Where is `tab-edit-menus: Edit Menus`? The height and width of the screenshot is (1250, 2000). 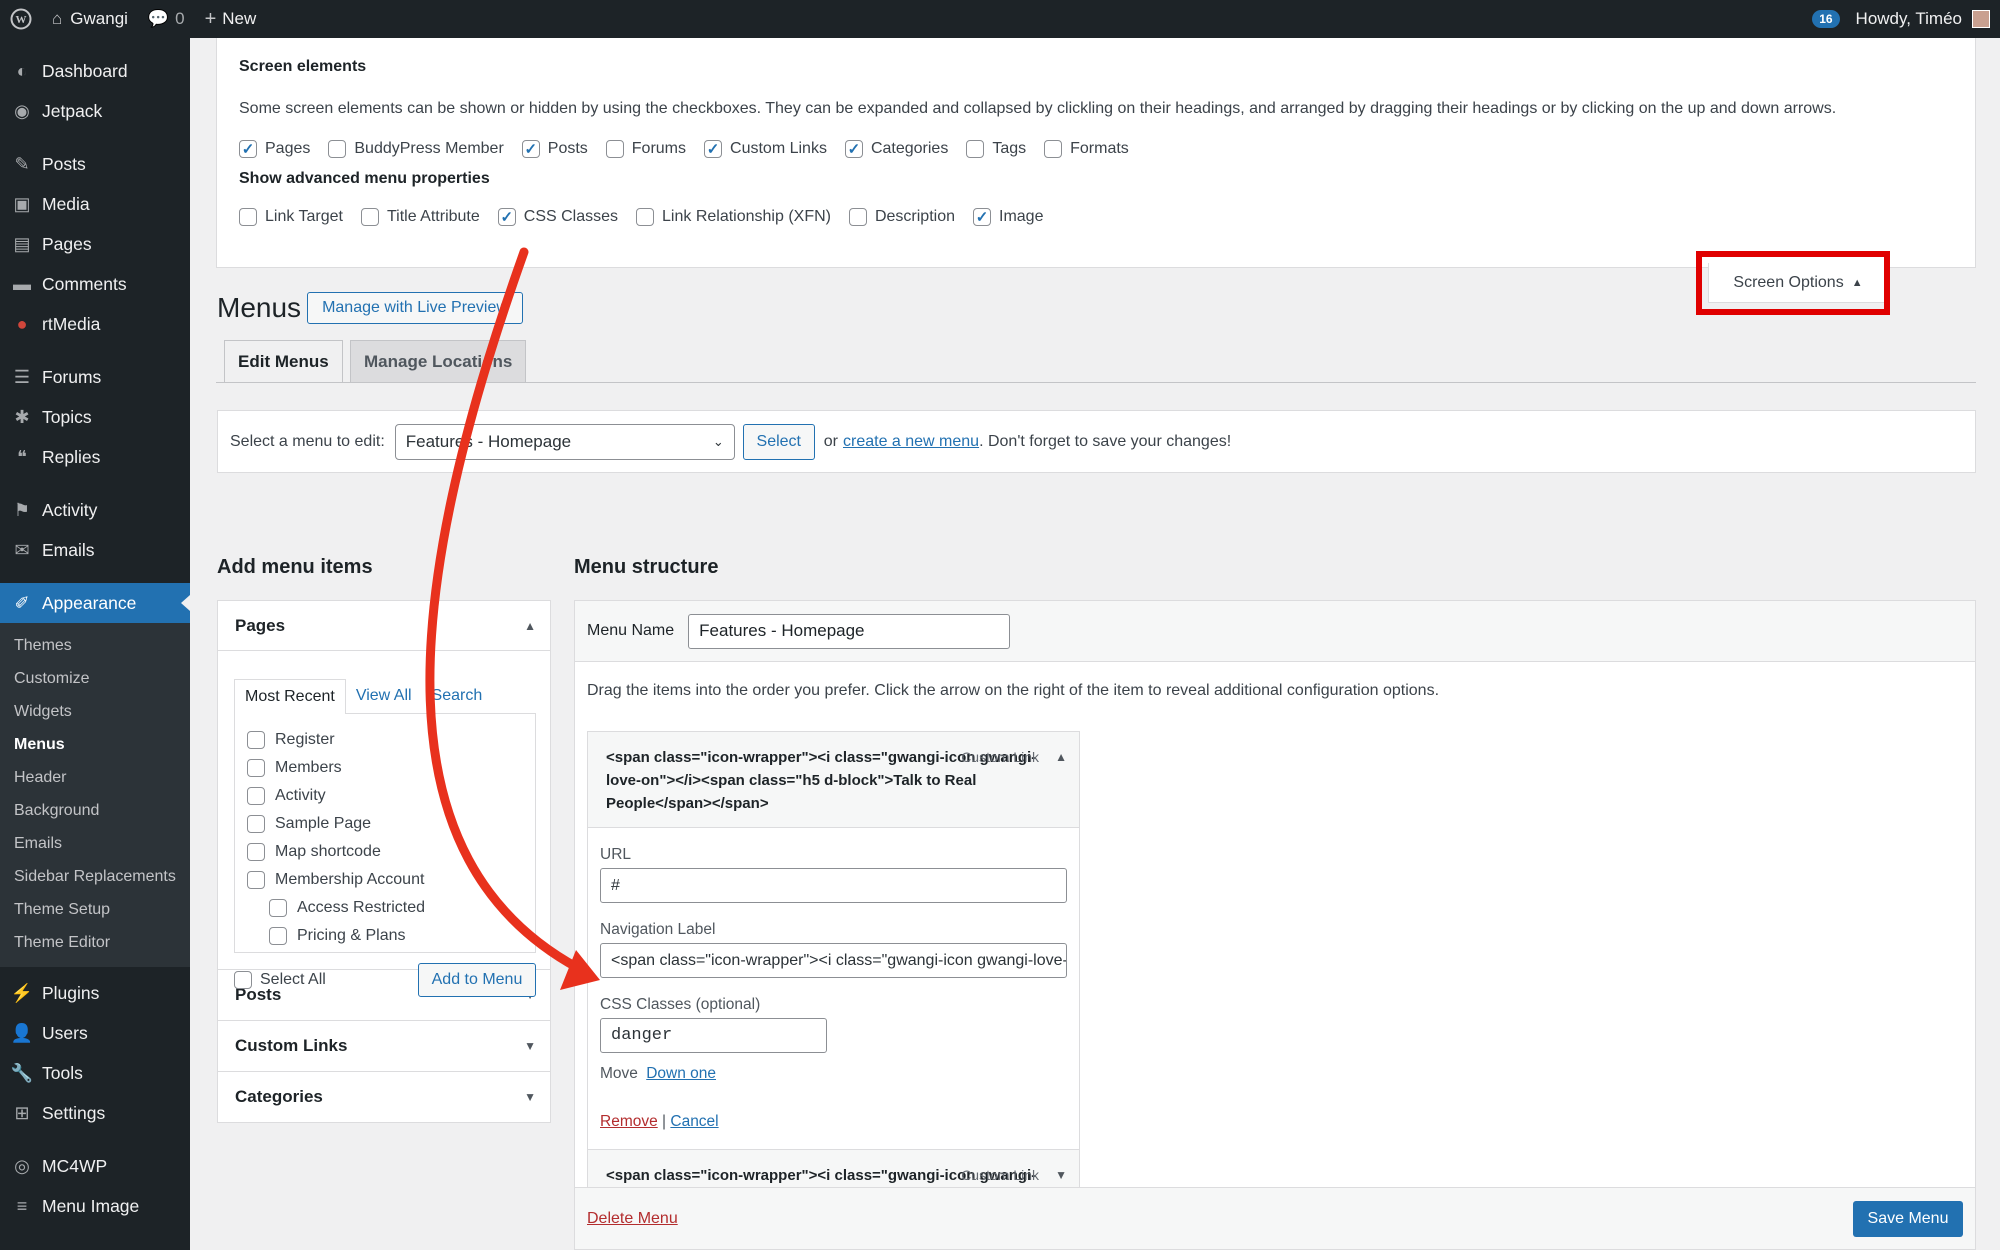
tab-edit-menus: Edit Menus is located at coordinates (283, 361).